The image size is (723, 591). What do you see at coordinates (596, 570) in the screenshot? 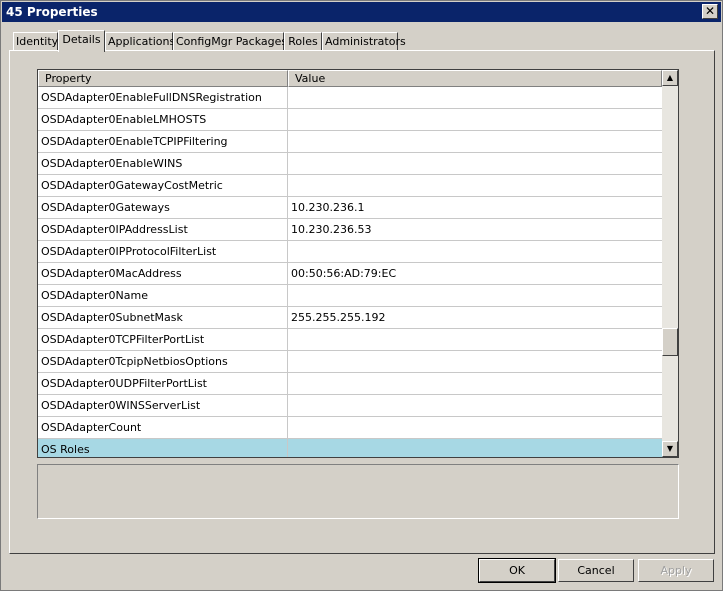
I see `cancel-button: Cancel` at bounding box center [596, 570].